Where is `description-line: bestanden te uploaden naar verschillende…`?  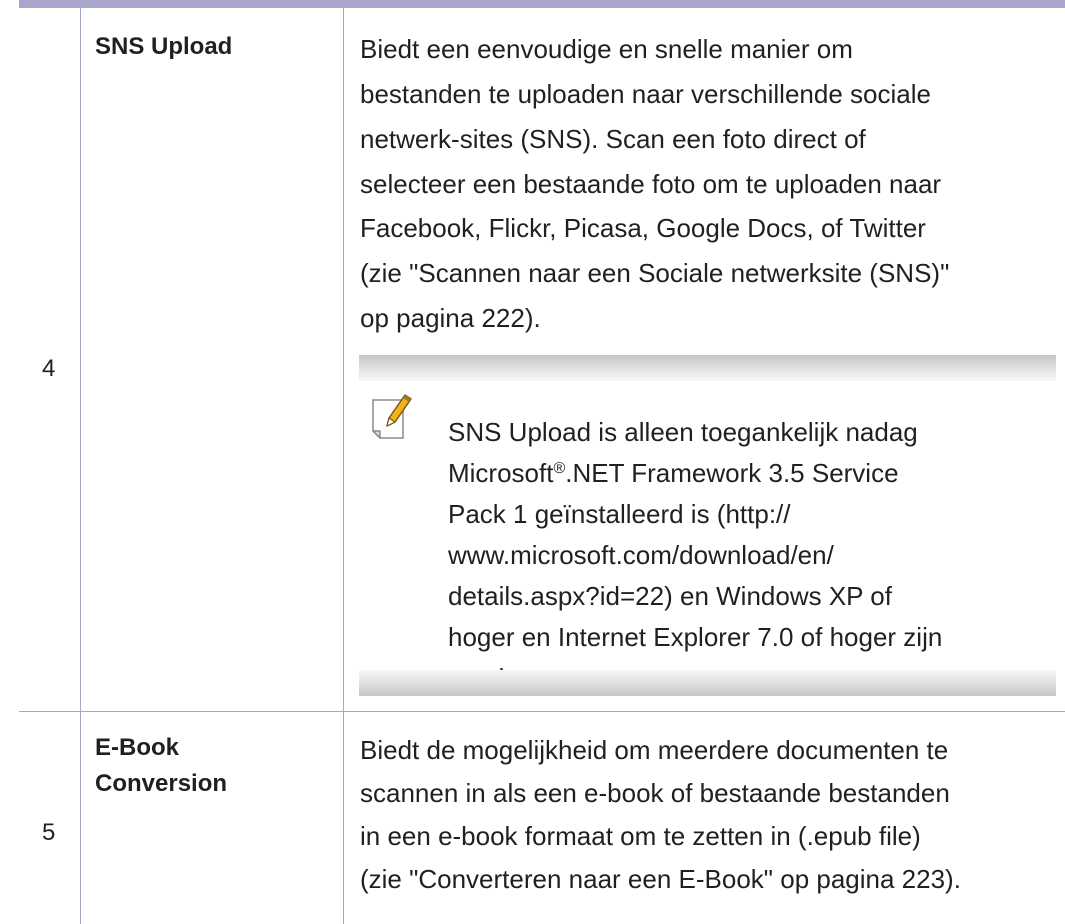 description-line: bestanden te uploaden naar verschillende… is located at coordinates (645, 94).